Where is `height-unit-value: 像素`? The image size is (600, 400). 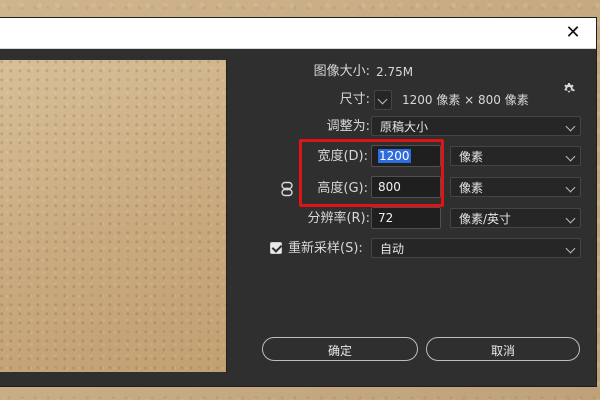 height-unit-value: 像素 is located at coordinates (471, 188).